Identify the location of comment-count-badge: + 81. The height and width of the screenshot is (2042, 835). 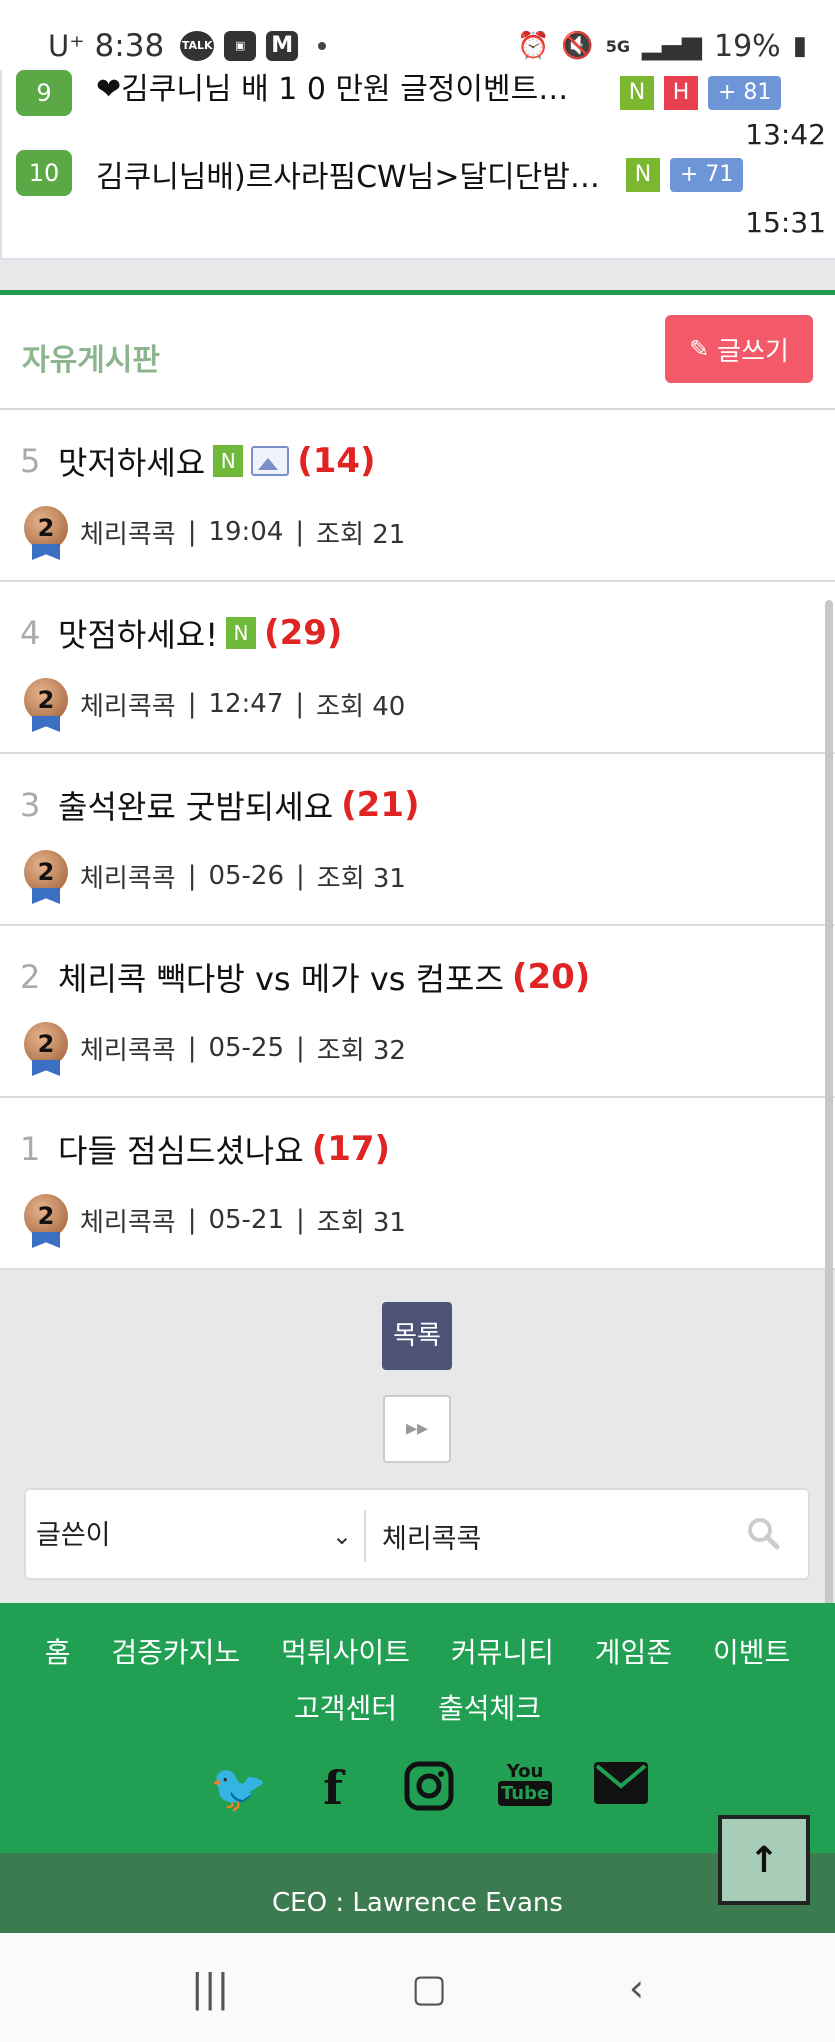
(745, 93).